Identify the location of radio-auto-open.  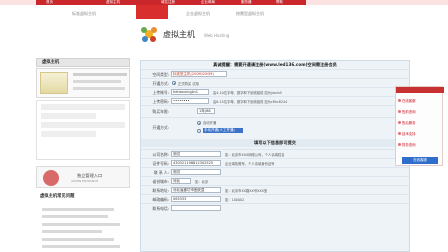
(199, 123).